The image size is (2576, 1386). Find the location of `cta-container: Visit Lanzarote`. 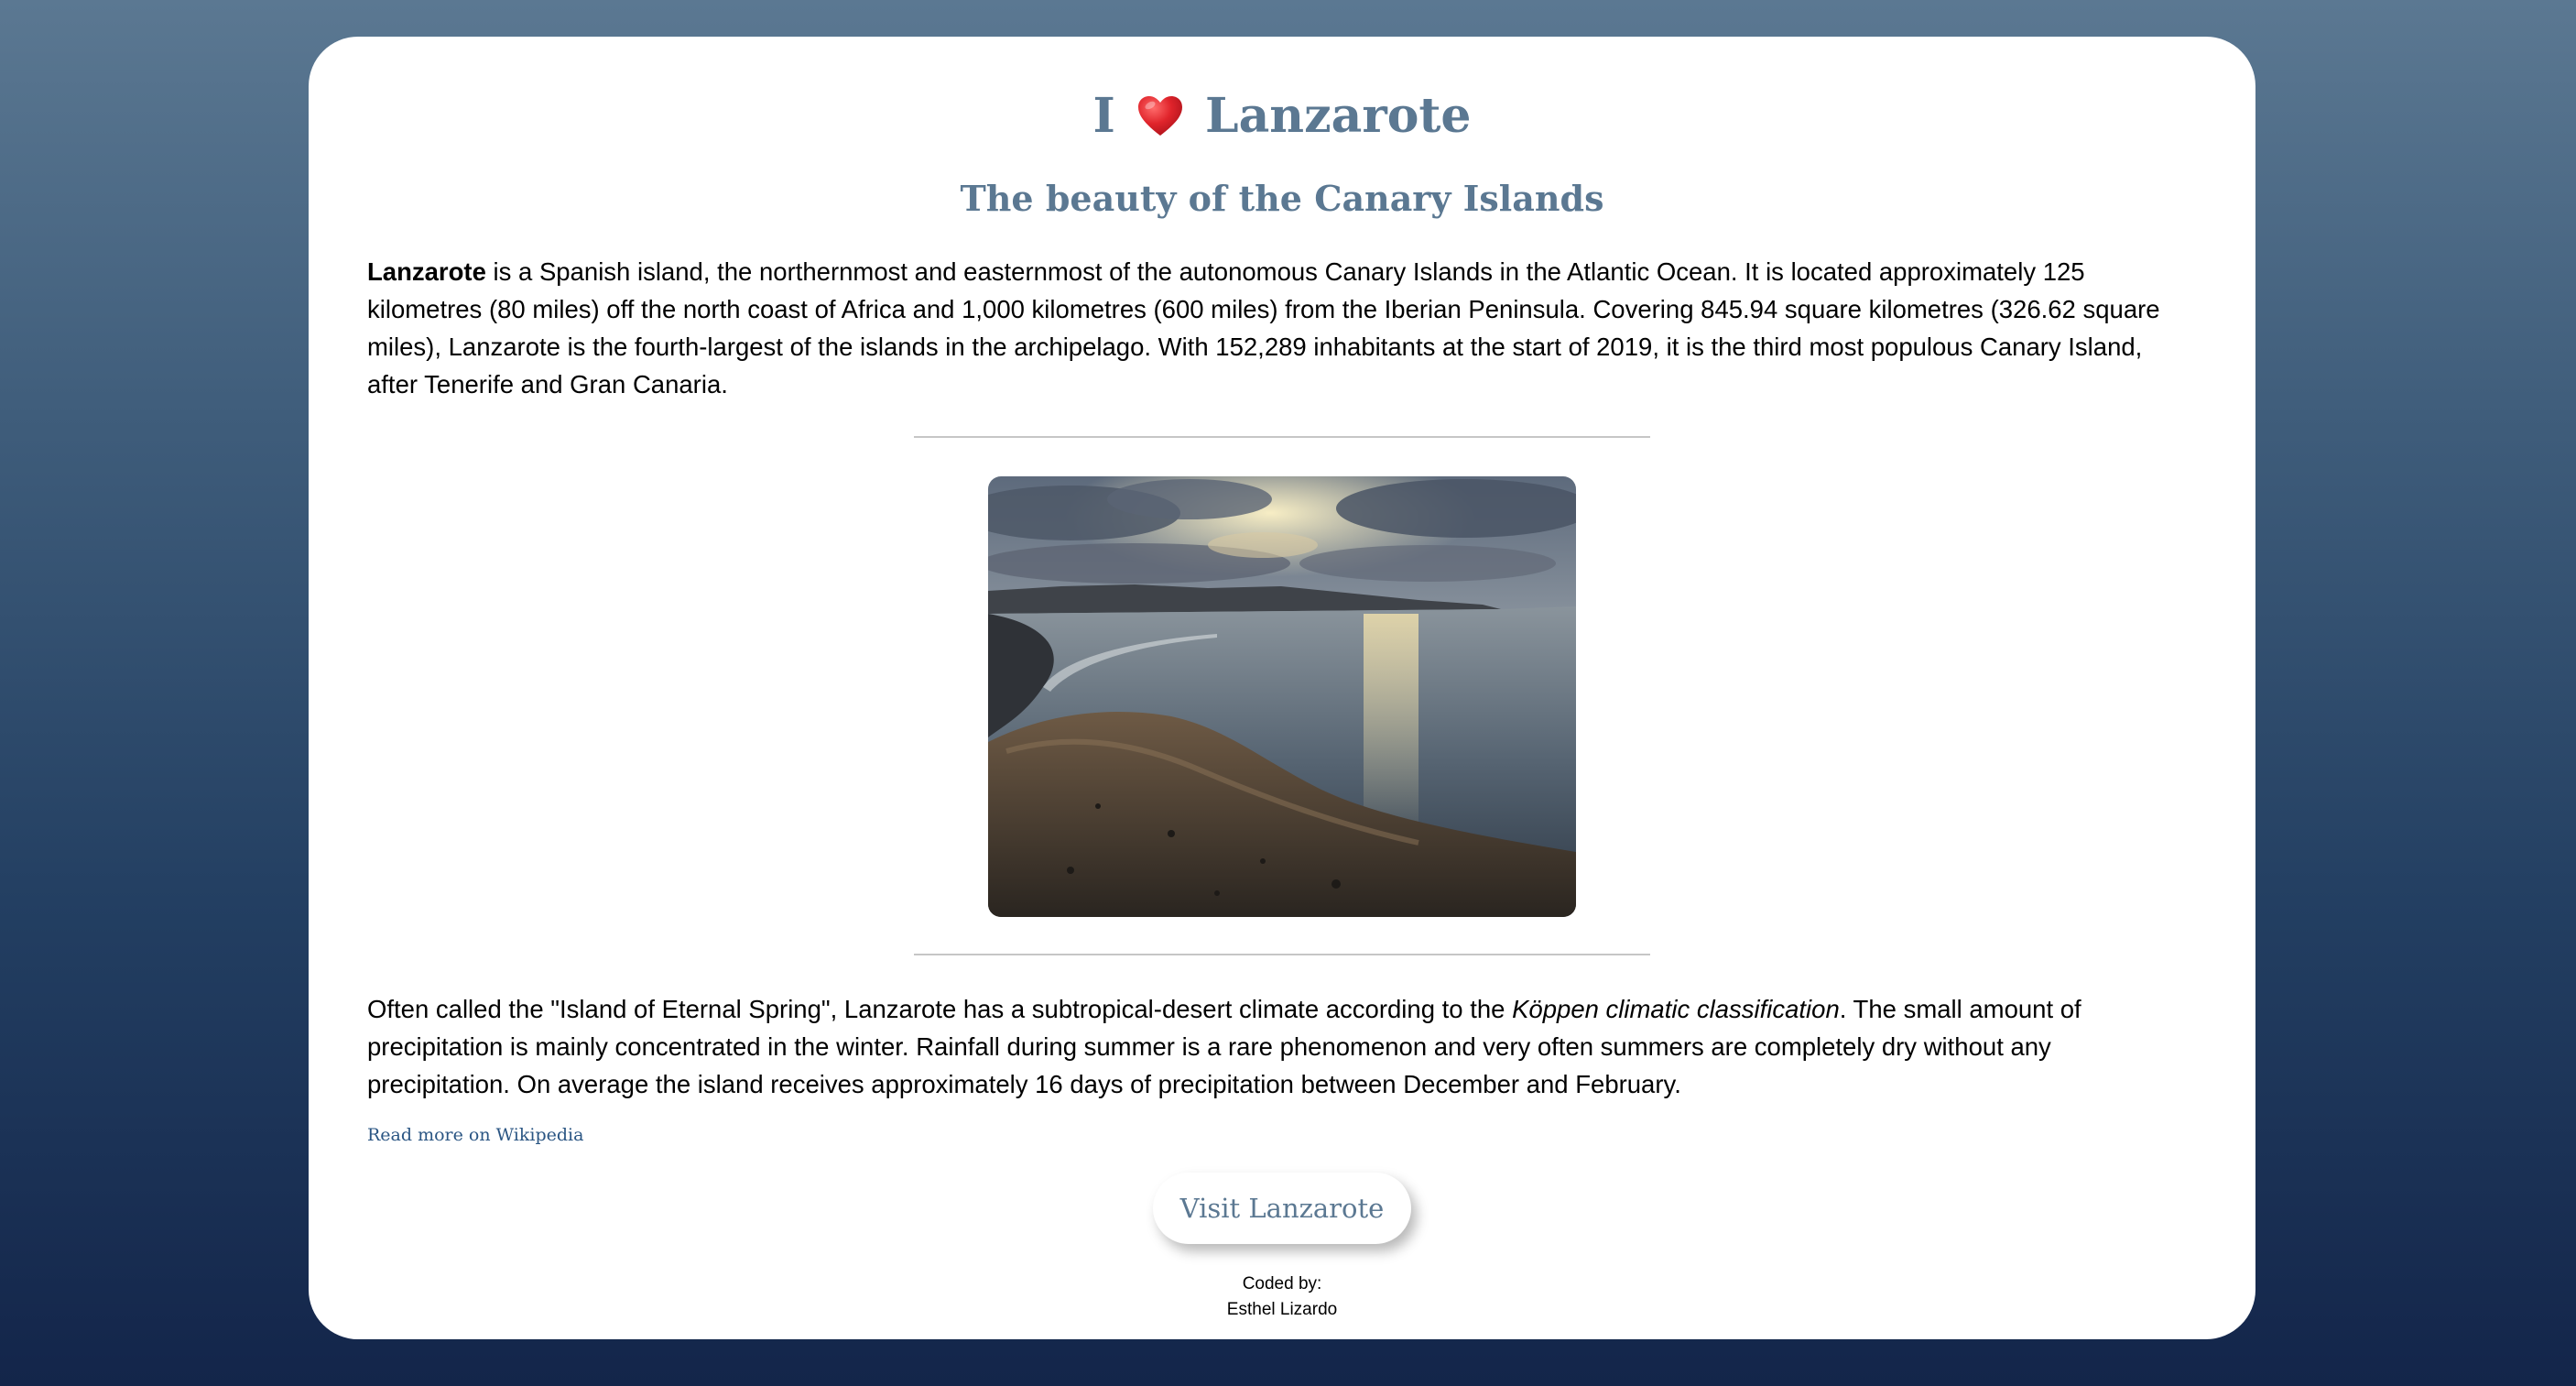

cta-container: Visit Lanzarote is located at coordinates (1282, 1208).